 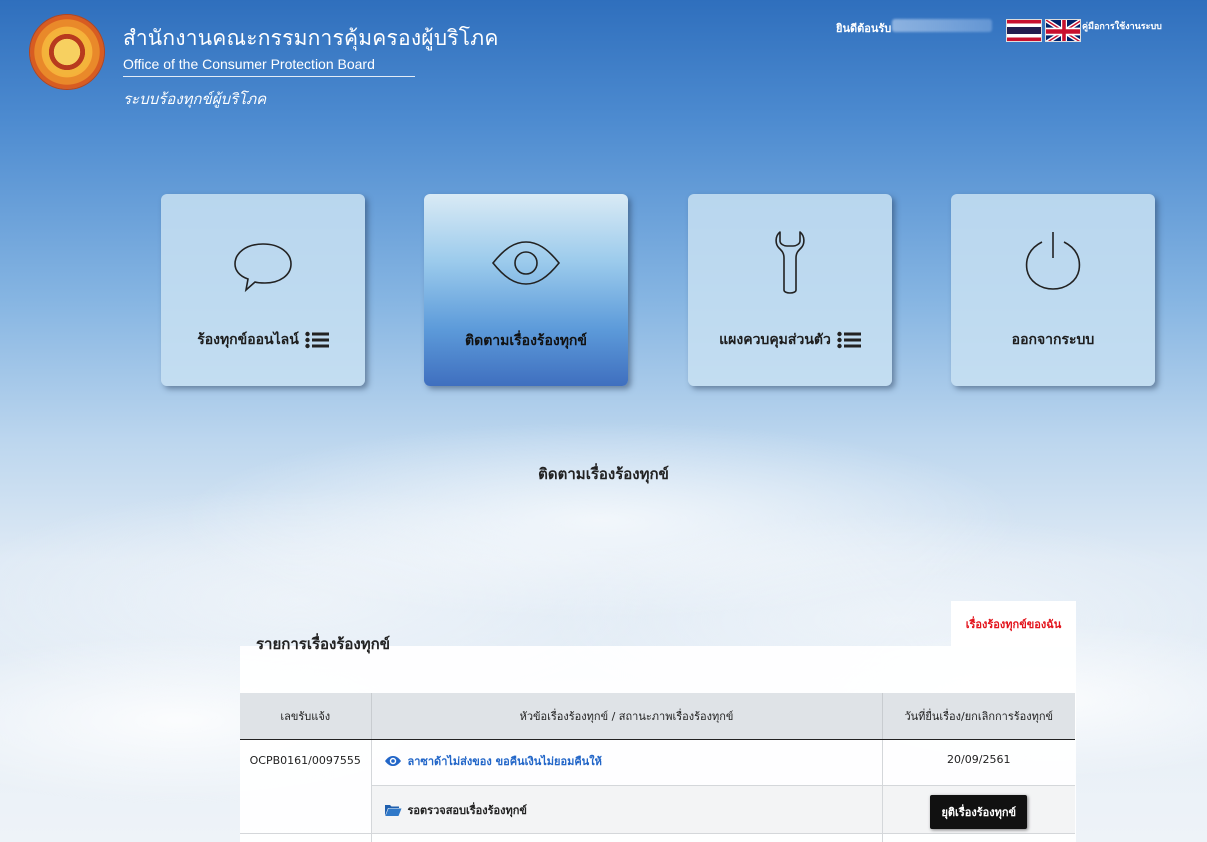 I want to click on tile-online-complaint: ร้องทุกข์ออนไลน์, so click(x=263, y=290).